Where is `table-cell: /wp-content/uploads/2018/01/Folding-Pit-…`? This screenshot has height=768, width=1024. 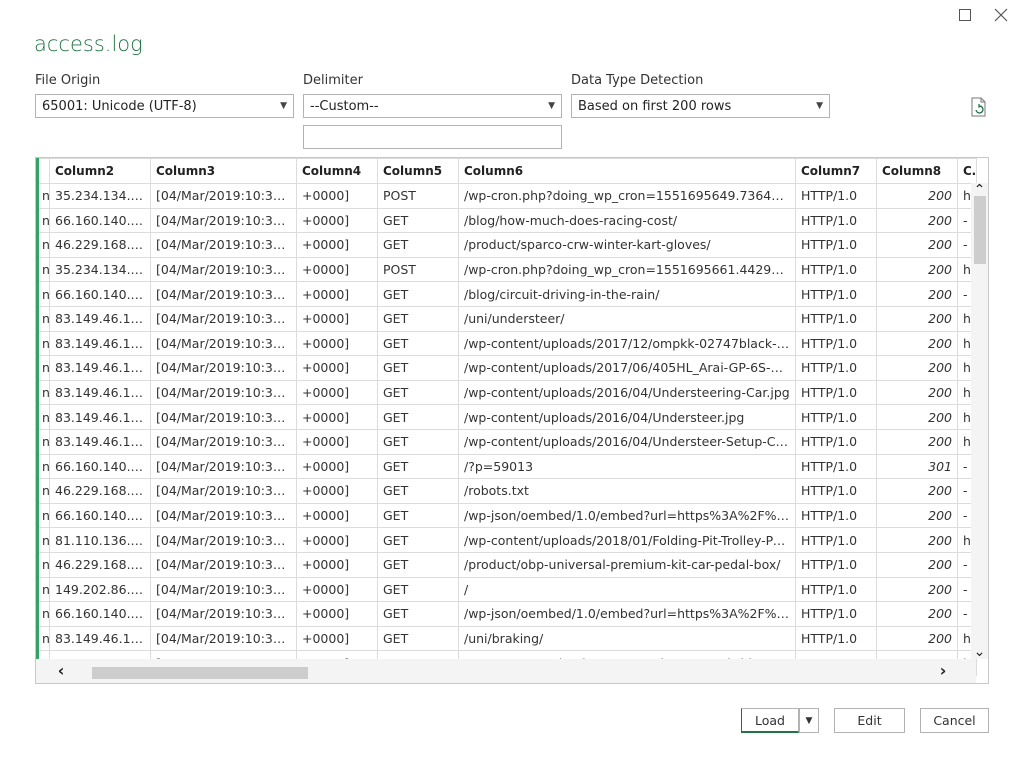 table-cell: /wp-content/uploads/2018/01/Folding-Pit-… is located at coordinates (627, 540).